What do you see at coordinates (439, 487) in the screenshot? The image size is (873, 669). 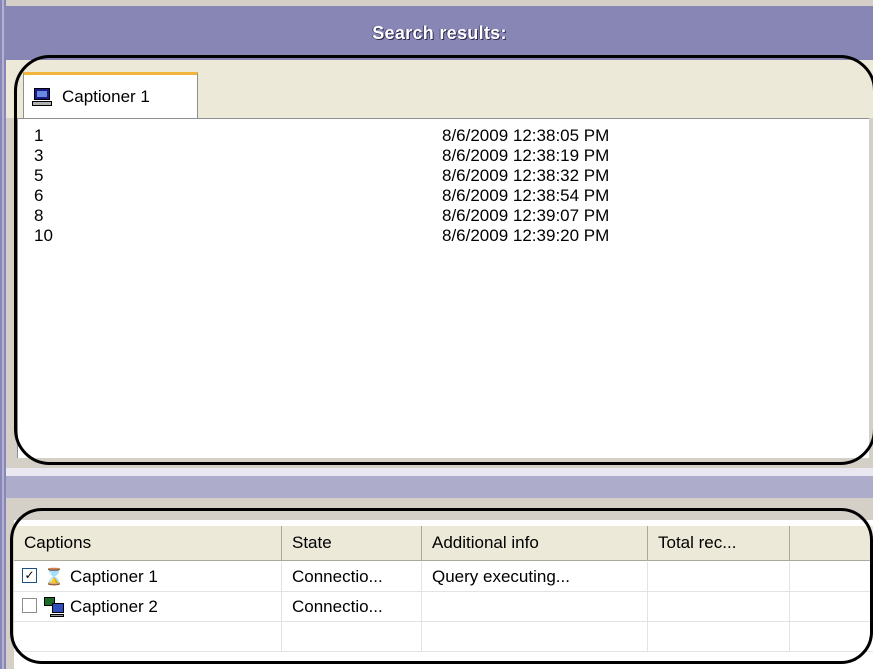 I see `splitter-bar` at bounding box center [439, 487].